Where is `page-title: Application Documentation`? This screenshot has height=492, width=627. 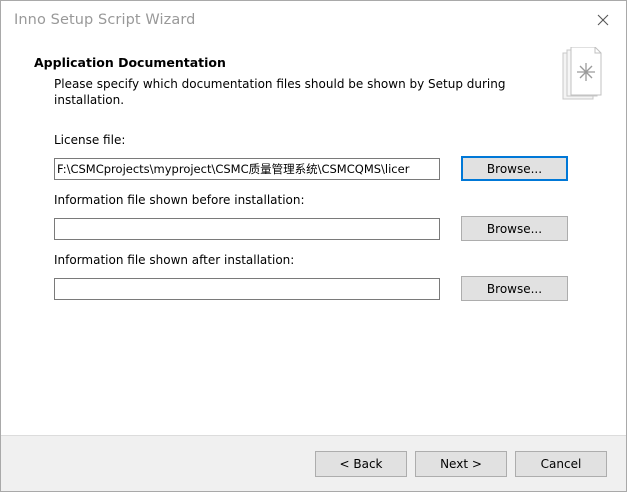 page-title: Application Documentation is located at coordinates (130, 62).